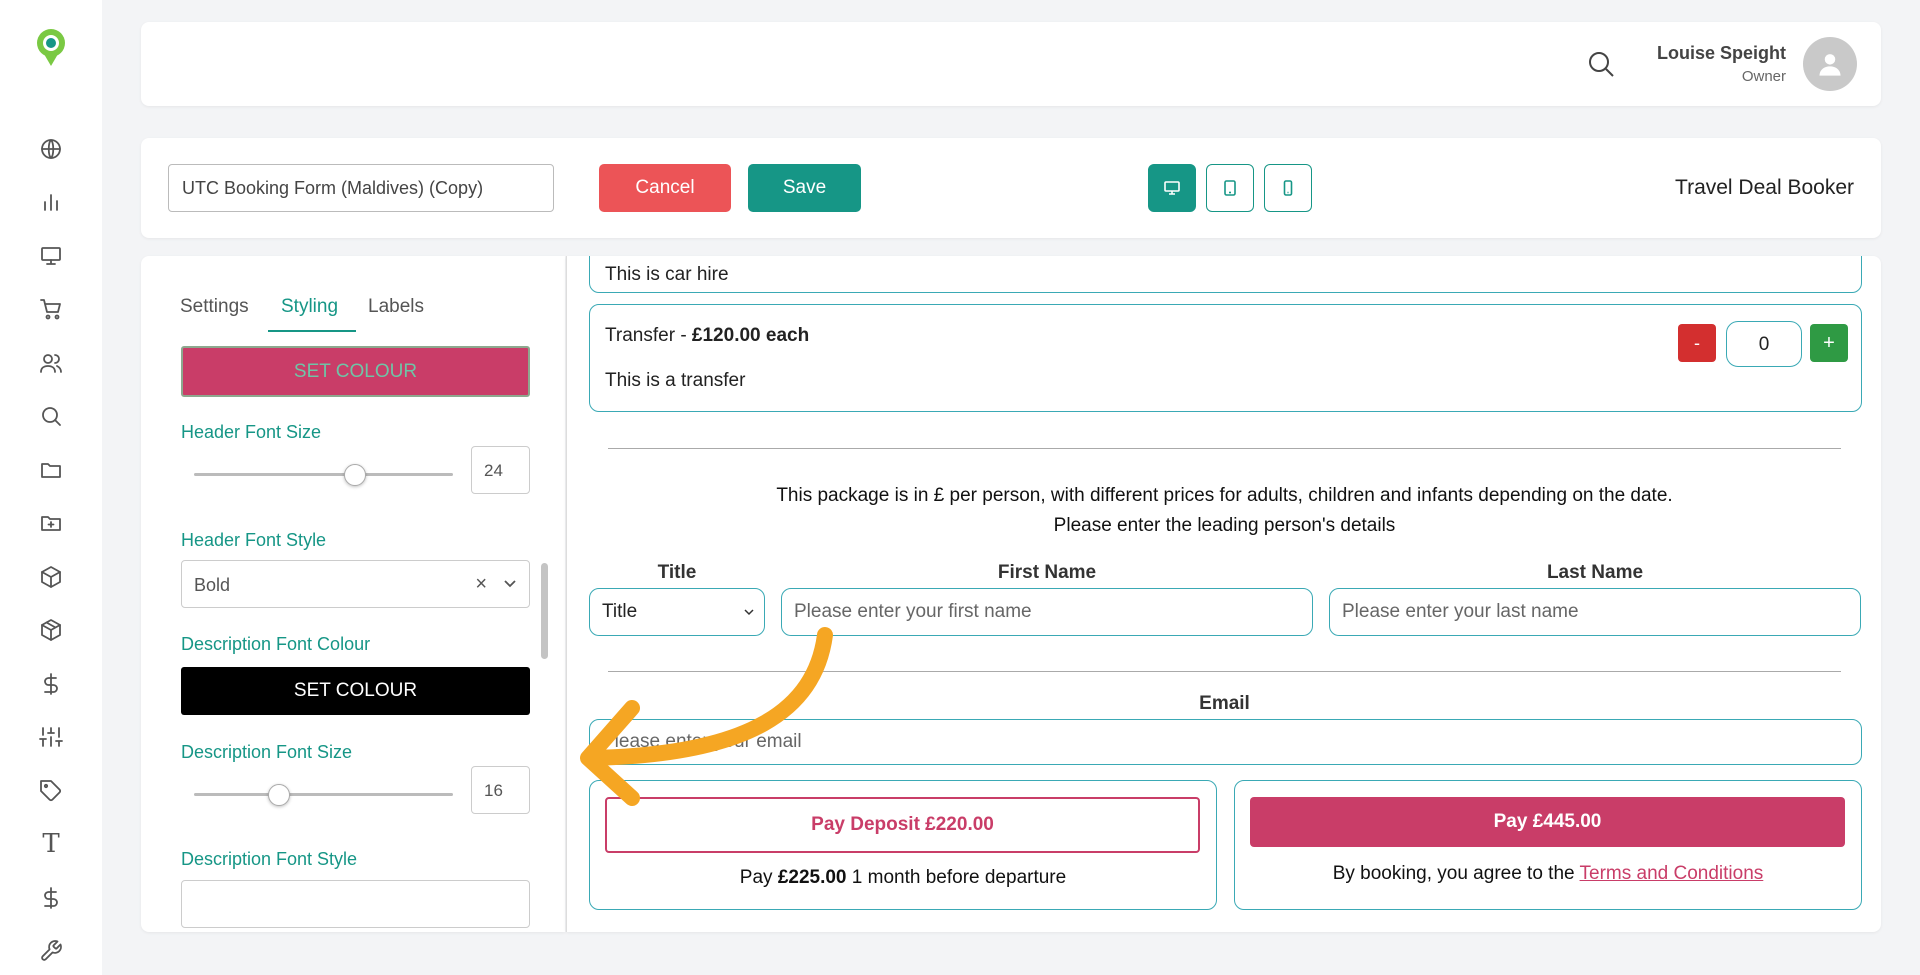  What do you see at coordinates (355, 584) in the screenshot?
I see `header-font-style-select: Bold ×` at bounding box center [355, 584].